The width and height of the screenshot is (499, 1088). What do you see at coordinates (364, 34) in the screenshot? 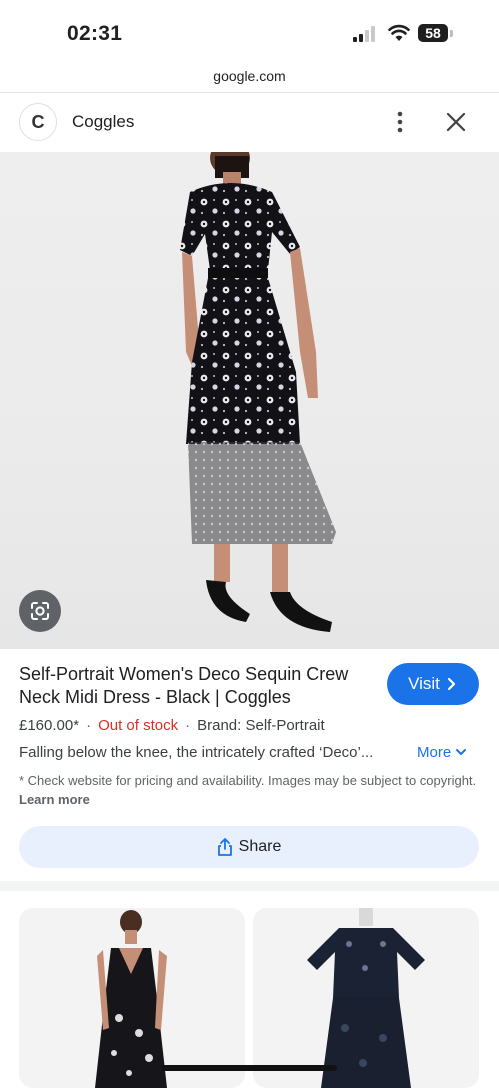
I see `signal-icon` at bounding box center [364, 34].